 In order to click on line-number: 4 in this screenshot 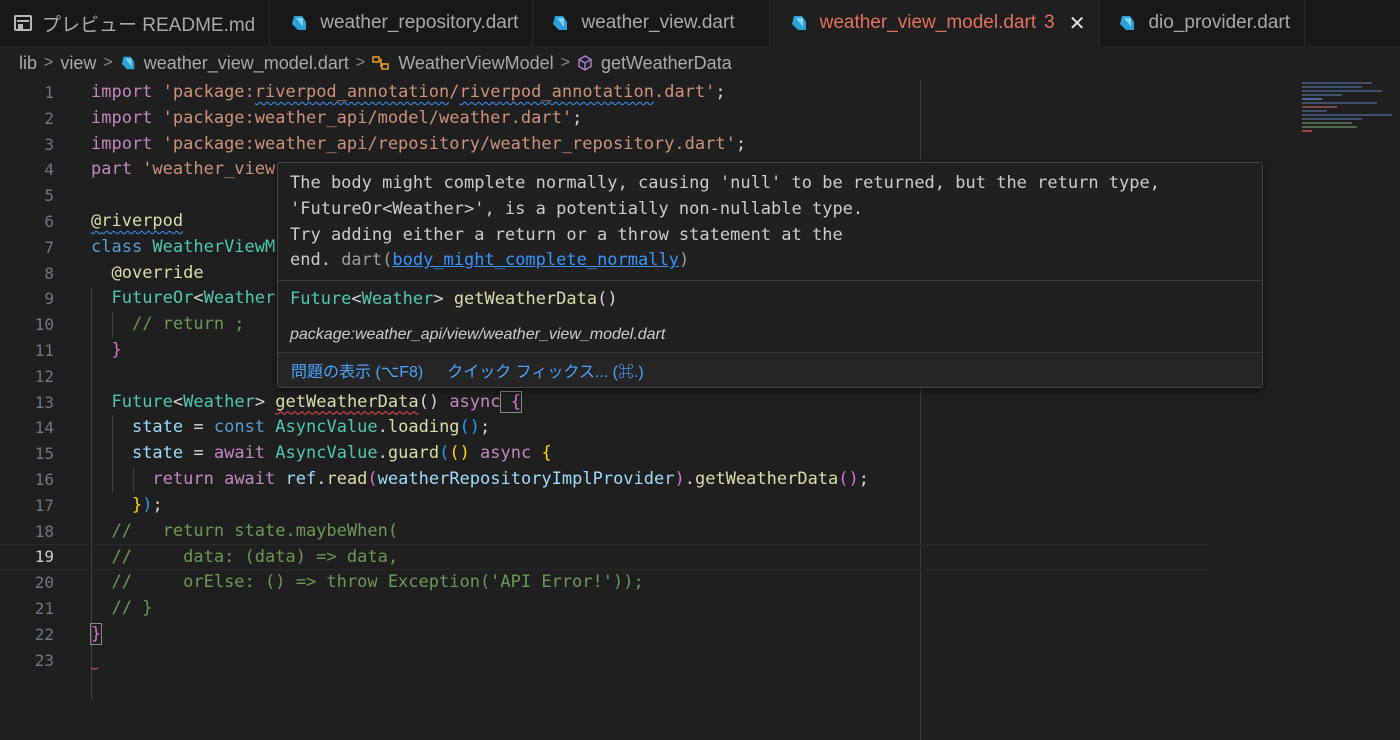, I will do `click(49, 170)`.